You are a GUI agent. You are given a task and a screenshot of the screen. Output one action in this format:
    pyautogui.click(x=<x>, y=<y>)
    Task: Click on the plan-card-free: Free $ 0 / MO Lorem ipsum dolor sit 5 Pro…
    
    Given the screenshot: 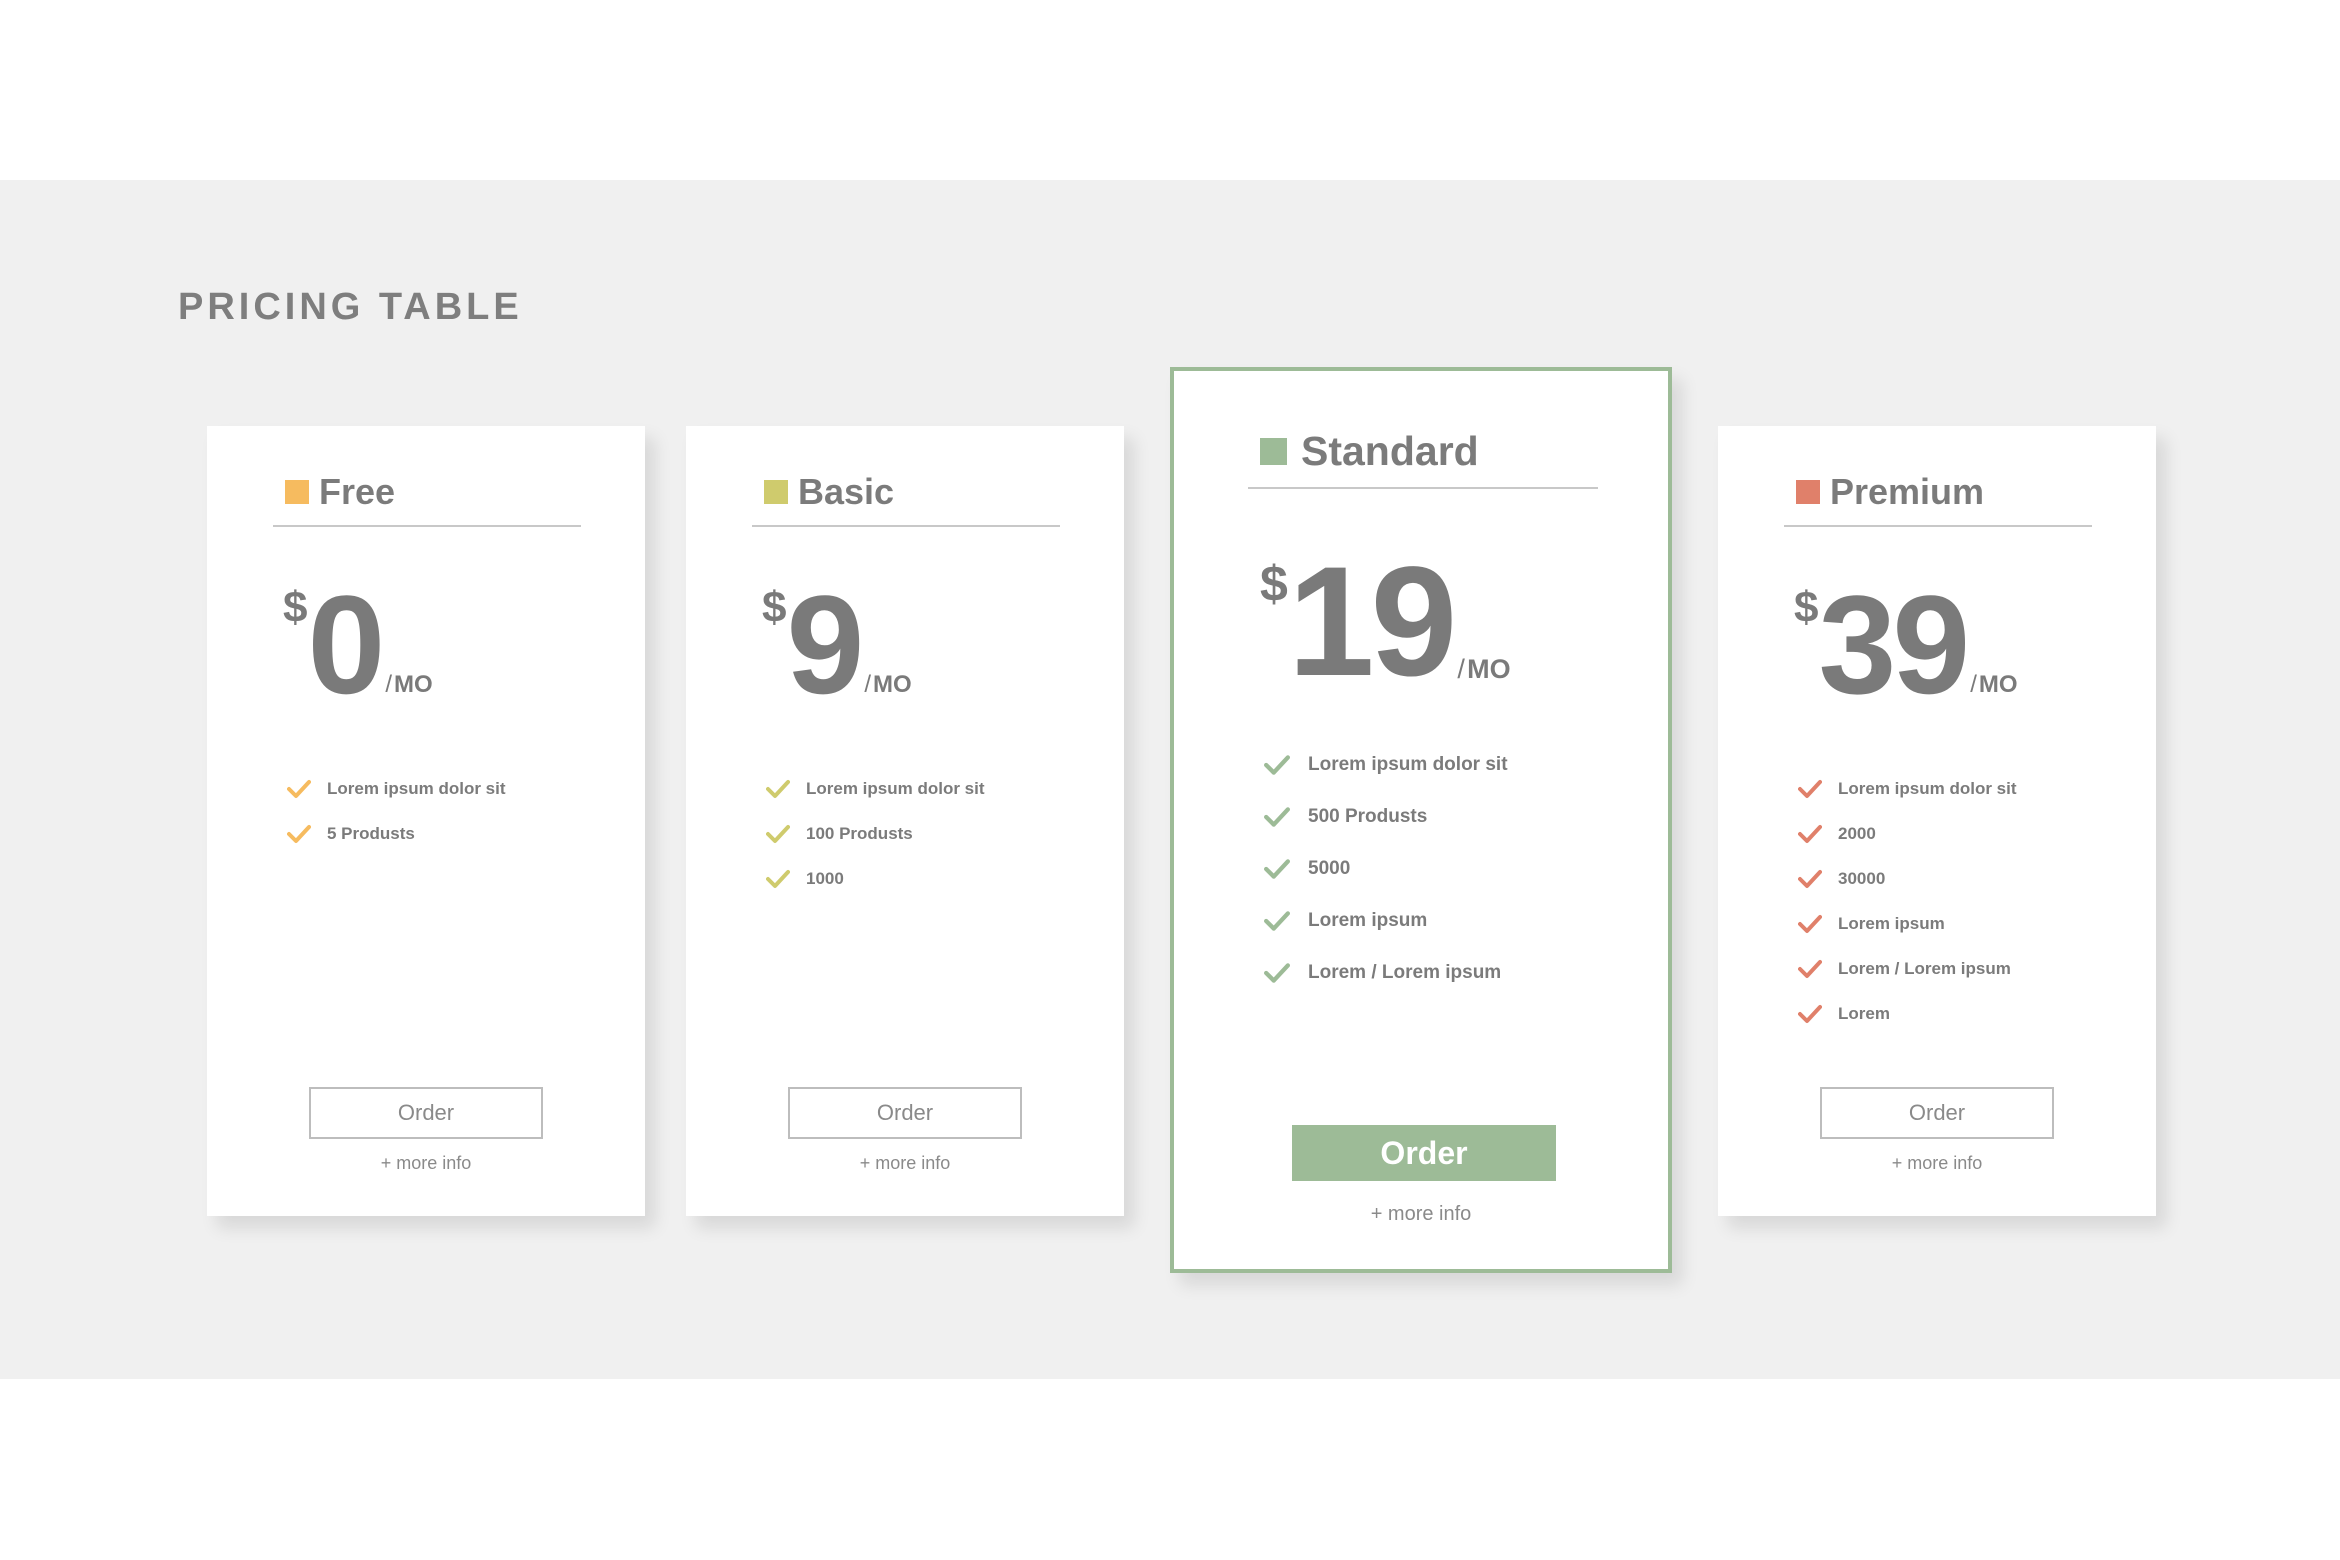 What is the action you would take?
    pyautogui.click(x=426, y=821)
    